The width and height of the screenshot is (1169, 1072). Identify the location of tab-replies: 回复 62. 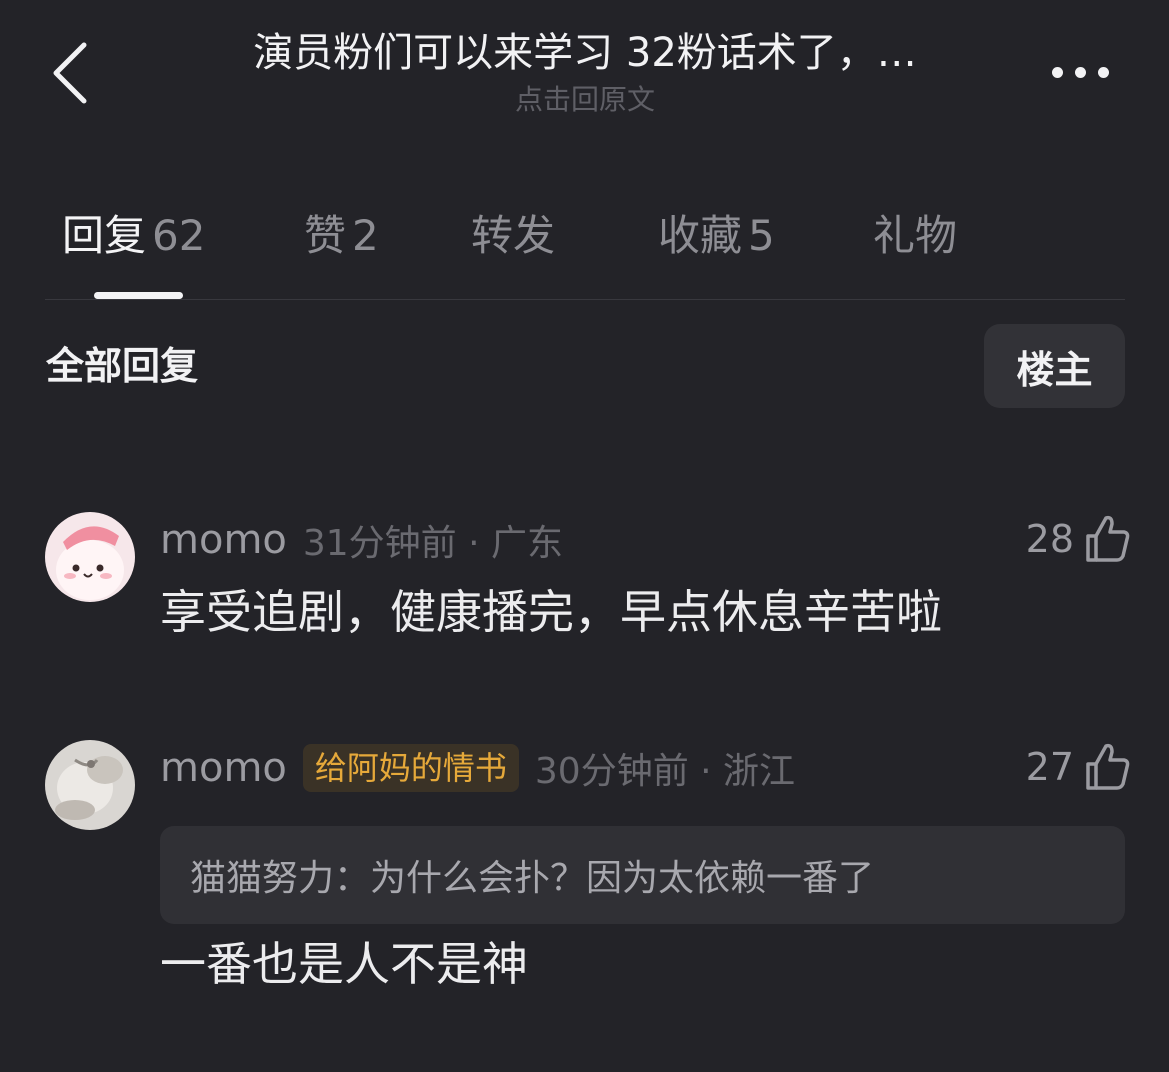
(133, 236).